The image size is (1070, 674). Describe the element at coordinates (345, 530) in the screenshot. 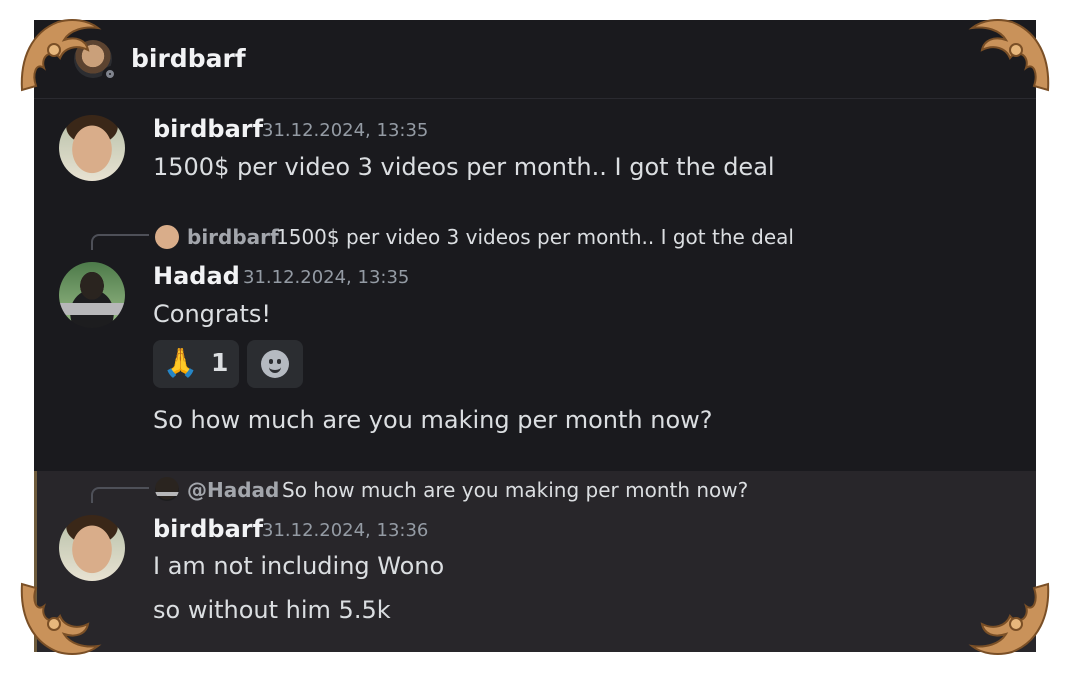

I see `message-timestamp: 31.12.2024, 13:36` at that location.